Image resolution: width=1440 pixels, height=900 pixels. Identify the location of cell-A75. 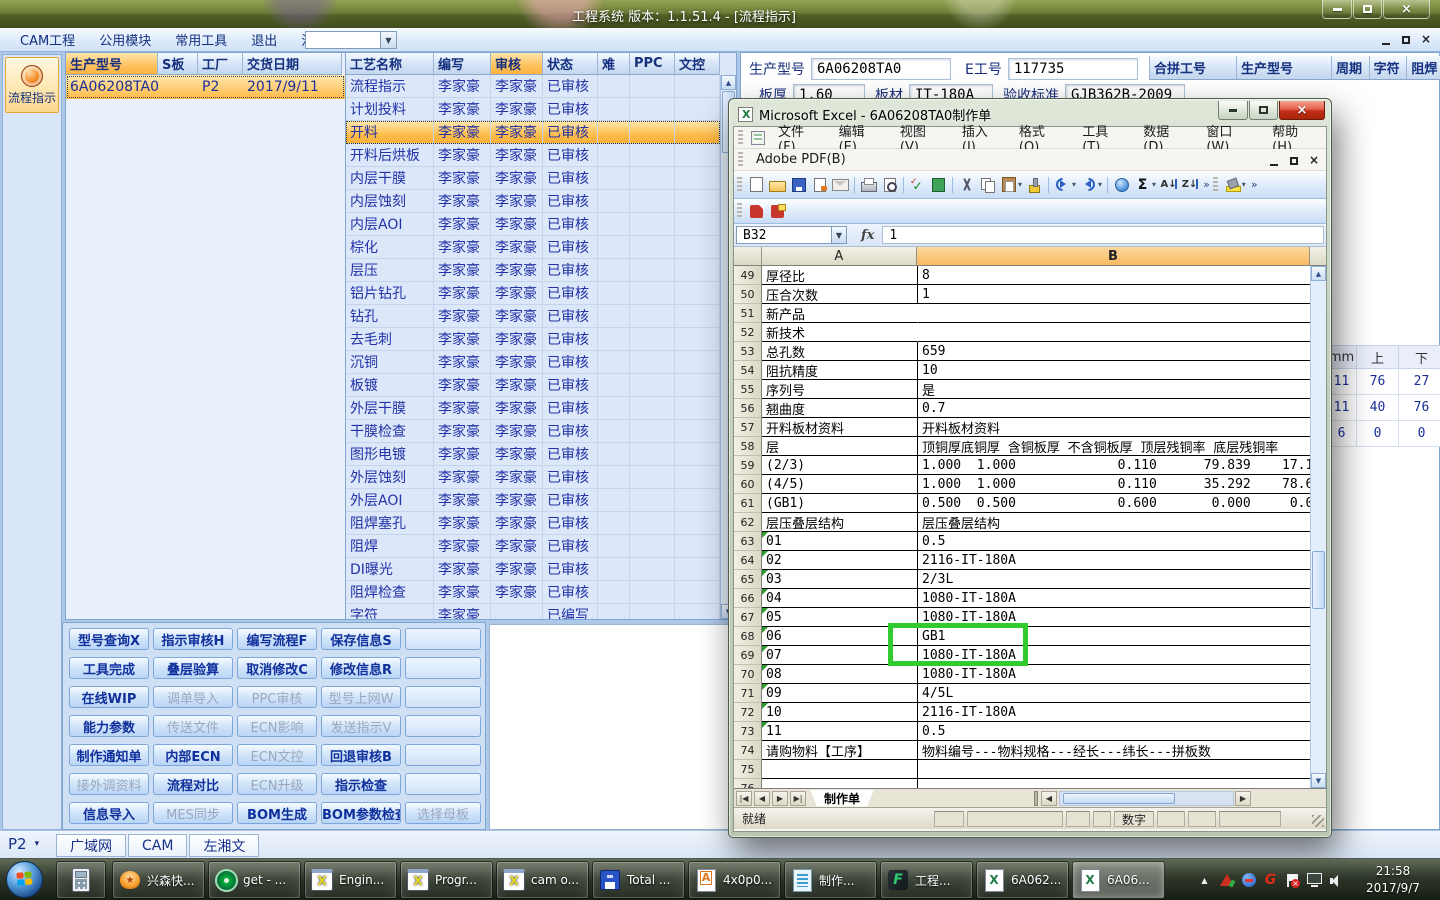
(840, 769).